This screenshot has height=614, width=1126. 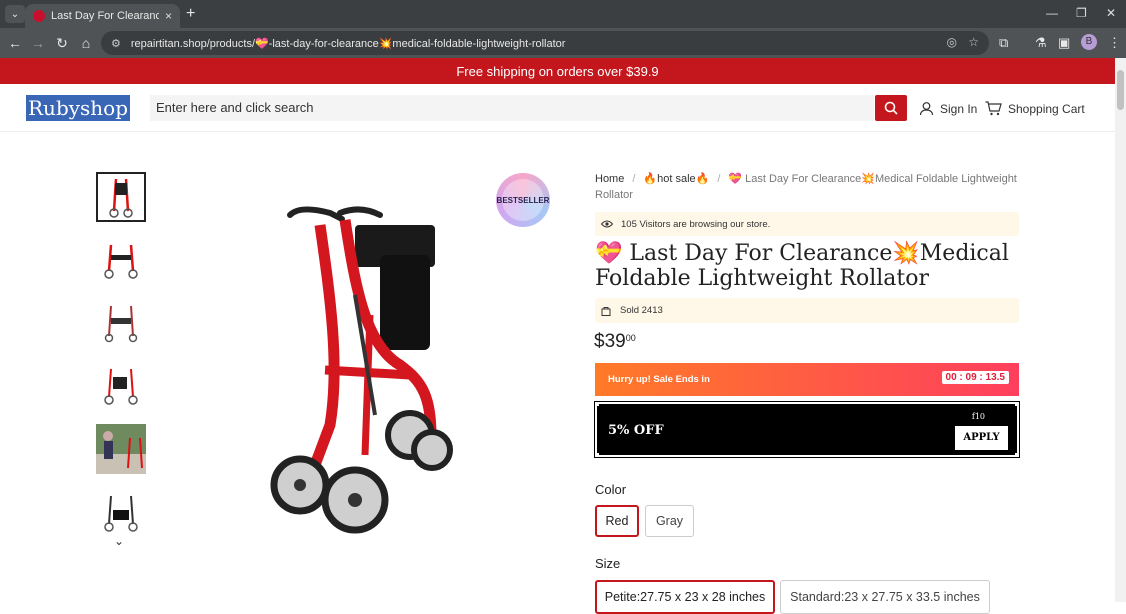 What do you see at coordinates (39, 16) in the screenshot?
I see `tab-favicon-icon` at bounding box center [39, 16].